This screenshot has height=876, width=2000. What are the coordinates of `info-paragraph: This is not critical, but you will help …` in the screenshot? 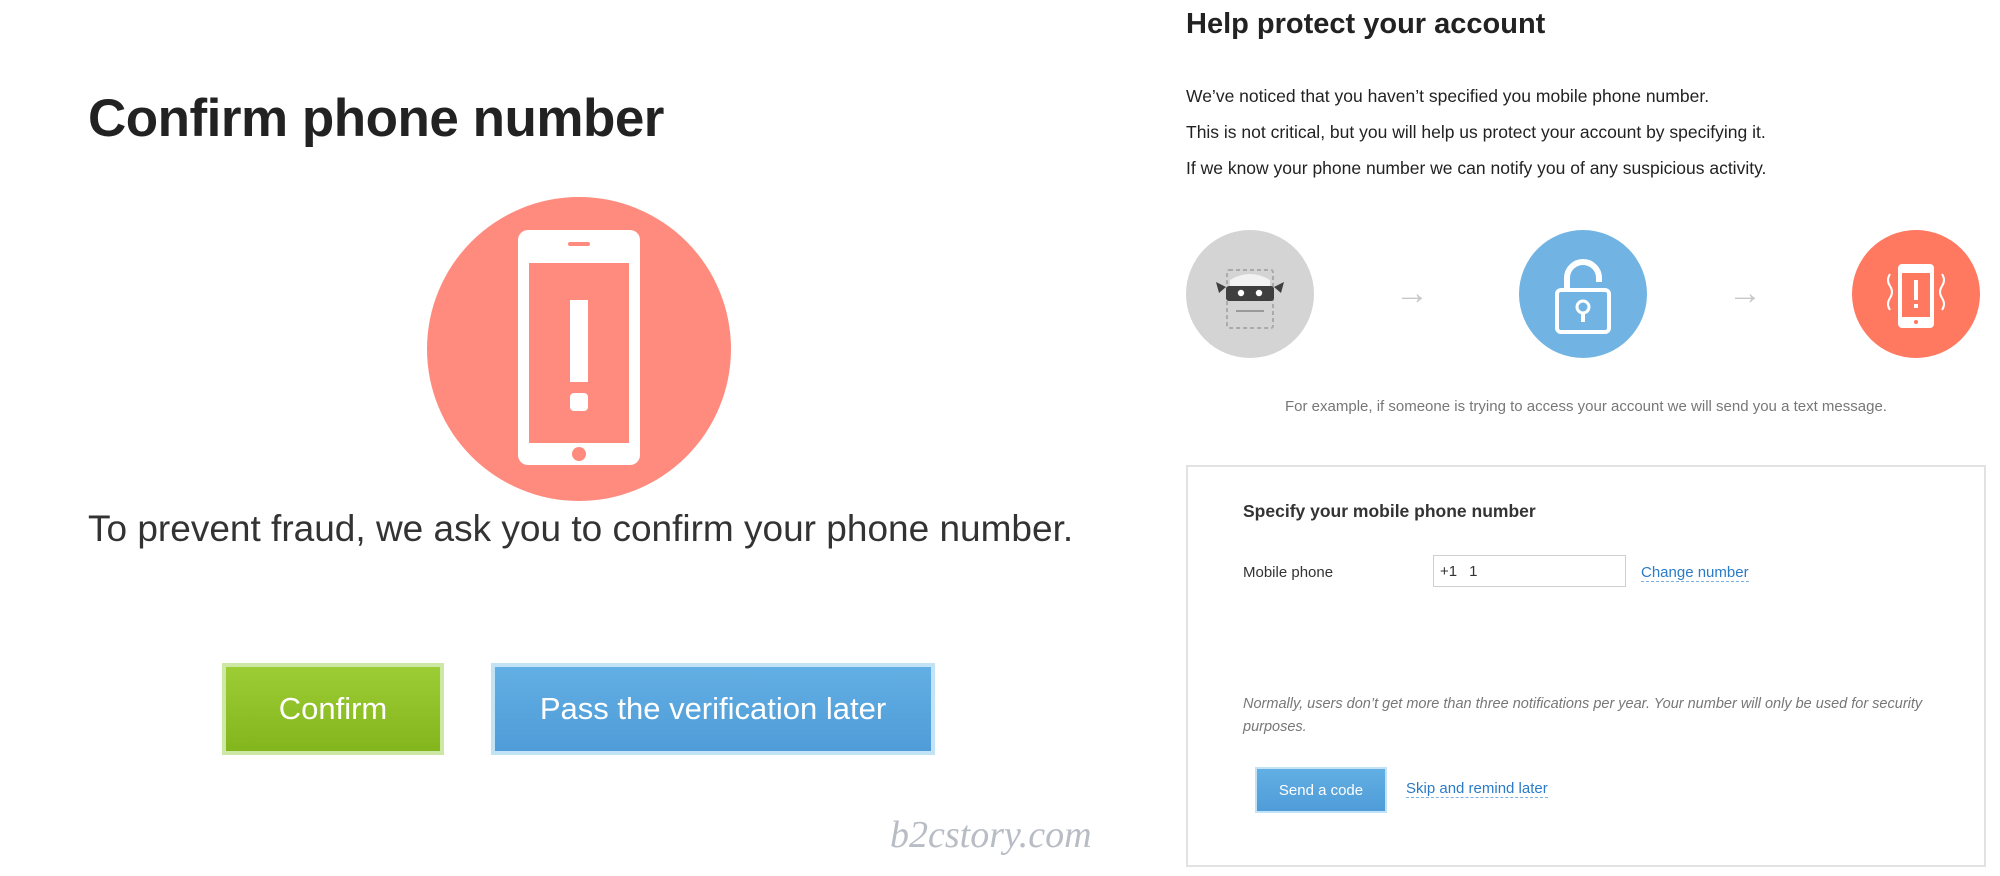 It's located at (1476, 132).